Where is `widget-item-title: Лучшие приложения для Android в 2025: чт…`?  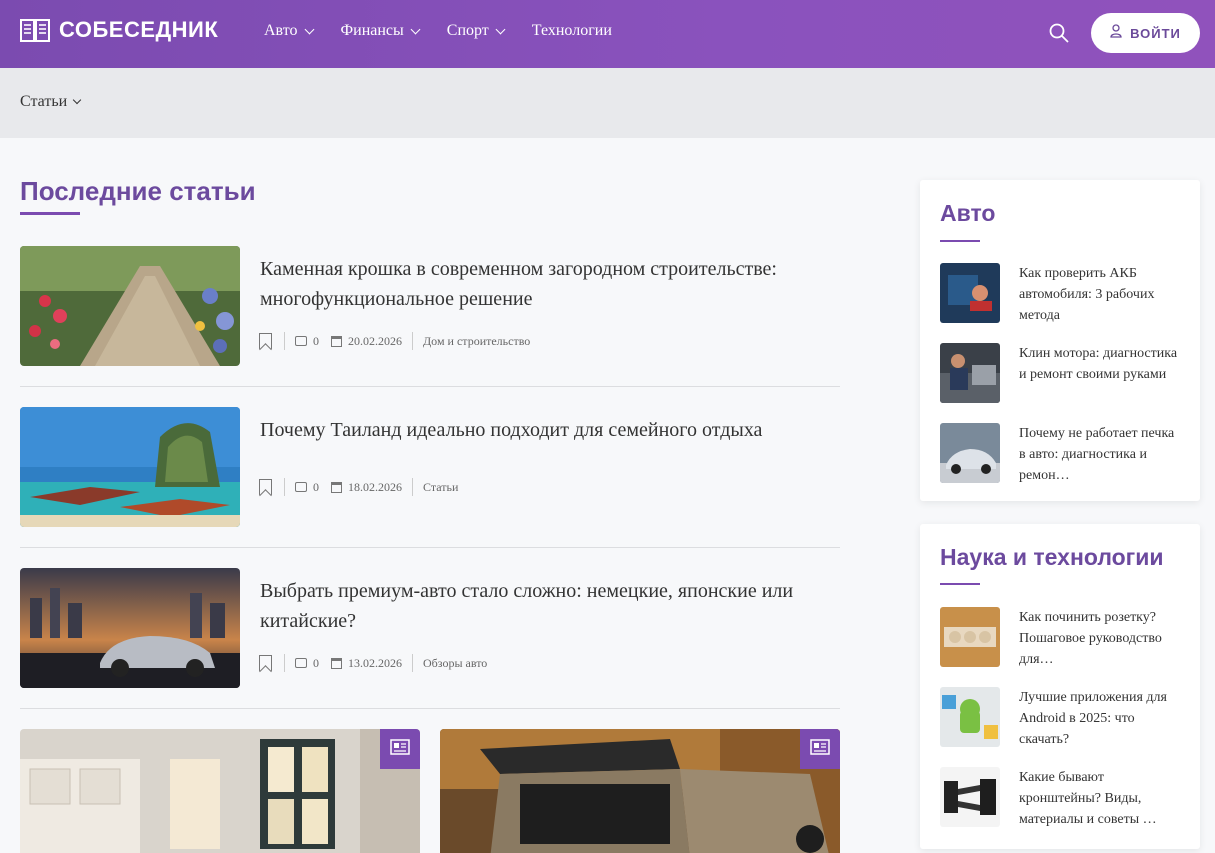
widget-item-title: Лучшие приложения для Android в 2025: чт… is located at coordinates (1093, 718).